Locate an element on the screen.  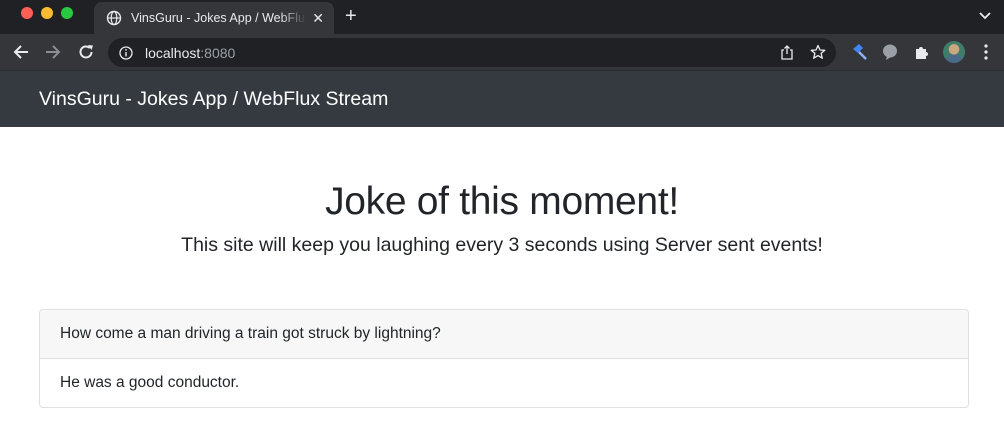
window-controls is located at coordinates (47, 13).